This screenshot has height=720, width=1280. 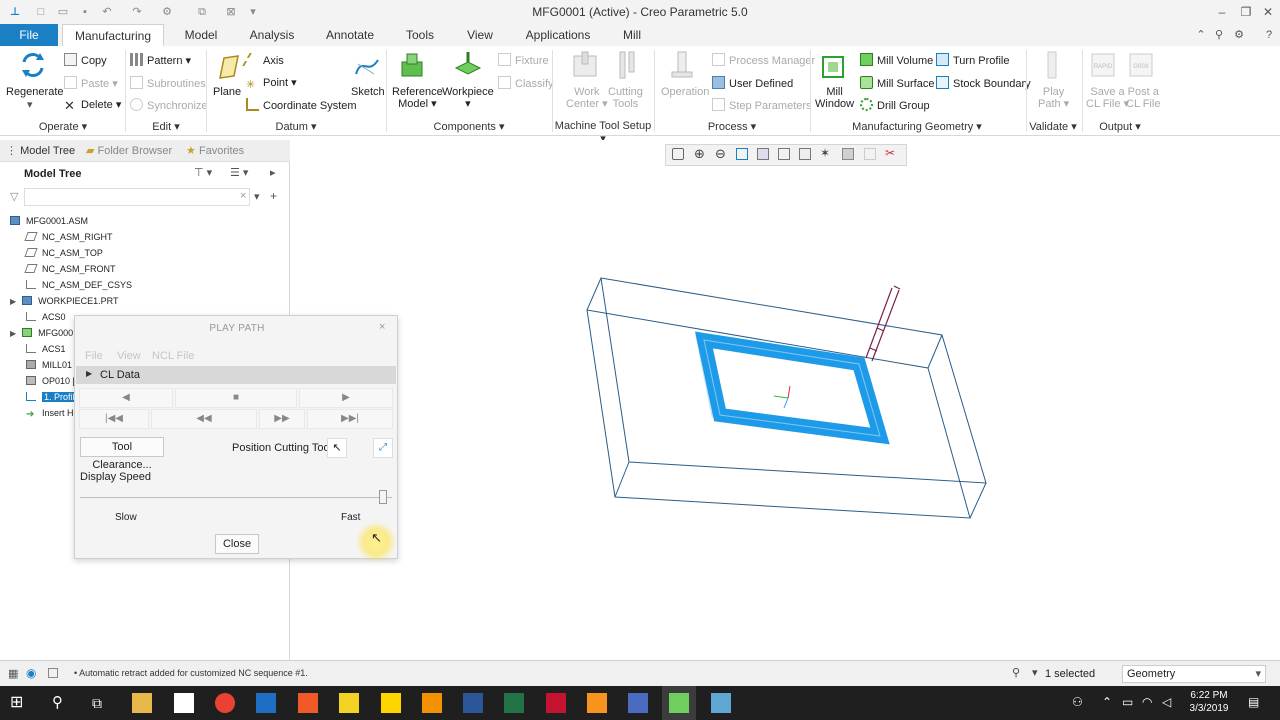 I want to click on saved-orientations-icon, so click(x=784, y=154).